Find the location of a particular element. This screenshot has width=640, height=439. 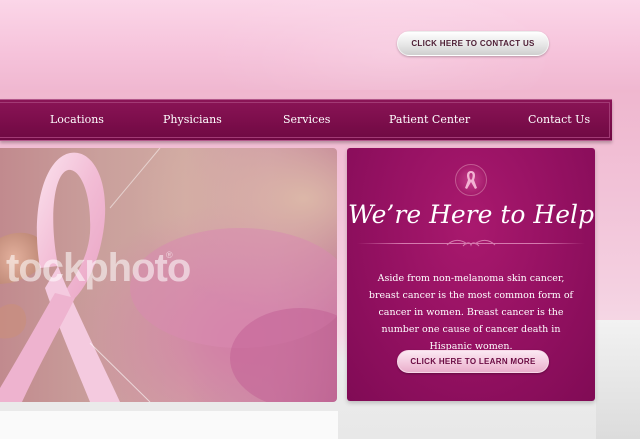

registered-mark: ® is located at coordinates (169, 255).